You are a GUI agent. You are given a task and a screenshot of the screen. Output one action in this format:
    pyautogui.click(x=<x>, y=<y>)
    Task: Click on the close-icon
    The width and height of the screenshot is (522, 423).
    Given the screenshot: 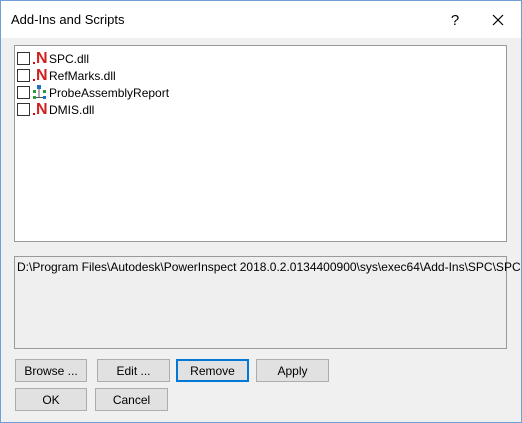 What is the action you would take?
    pyautogui.click(x=498, y=20)
    